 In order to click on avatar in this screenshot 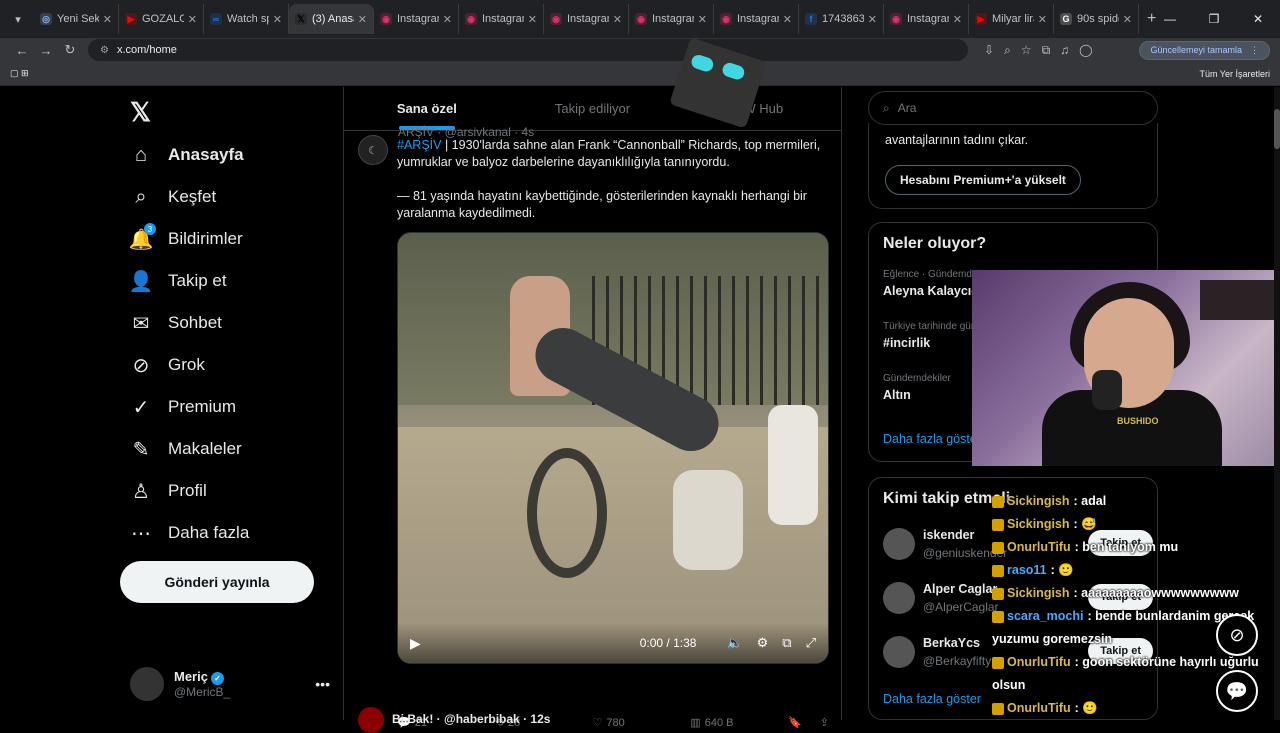, I will do `click(899, 652)`.